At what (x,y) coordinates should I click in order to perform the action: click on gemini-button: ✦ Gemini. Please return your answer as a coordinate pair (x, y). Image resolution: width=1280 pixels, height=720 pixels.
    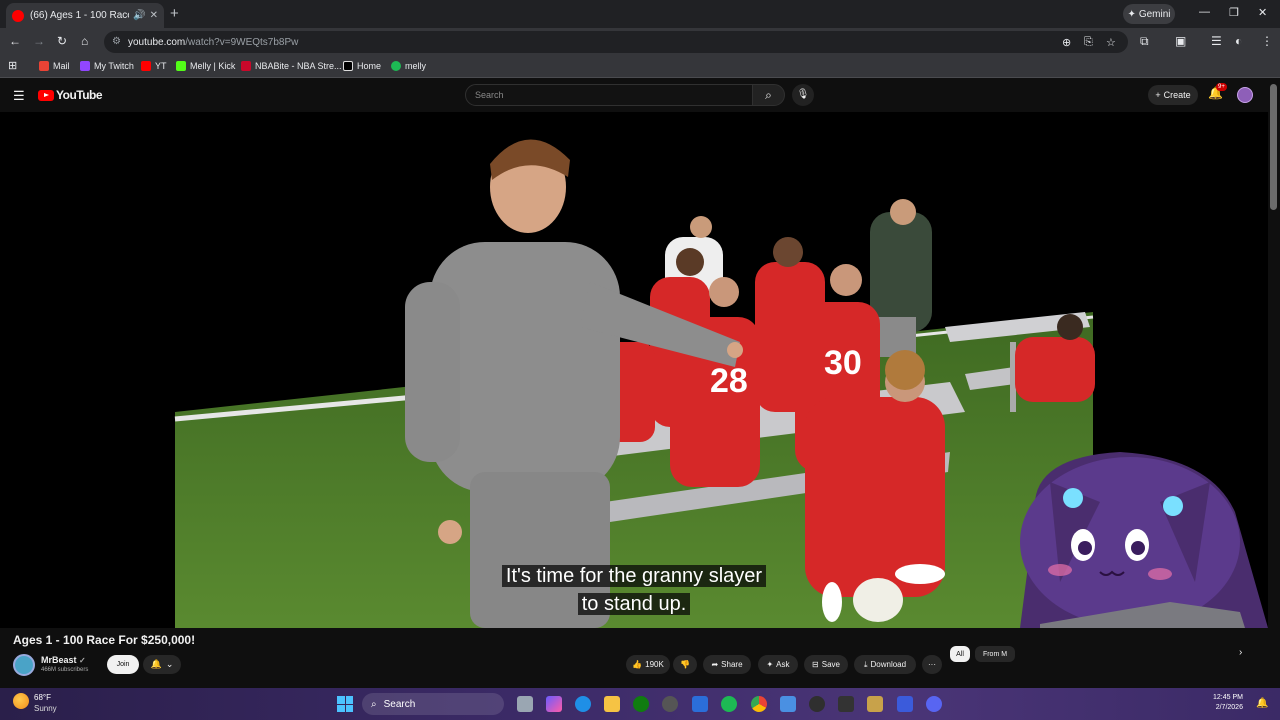
    Looking at the image, I should click on (1149, 14).